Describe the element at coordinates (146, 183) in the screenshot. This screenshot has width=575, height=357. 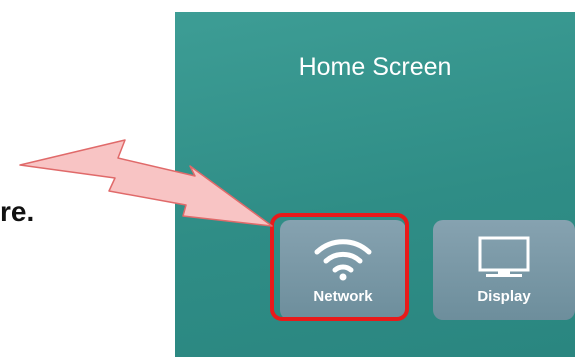
I see `lightning-arrow-icon` at that location.